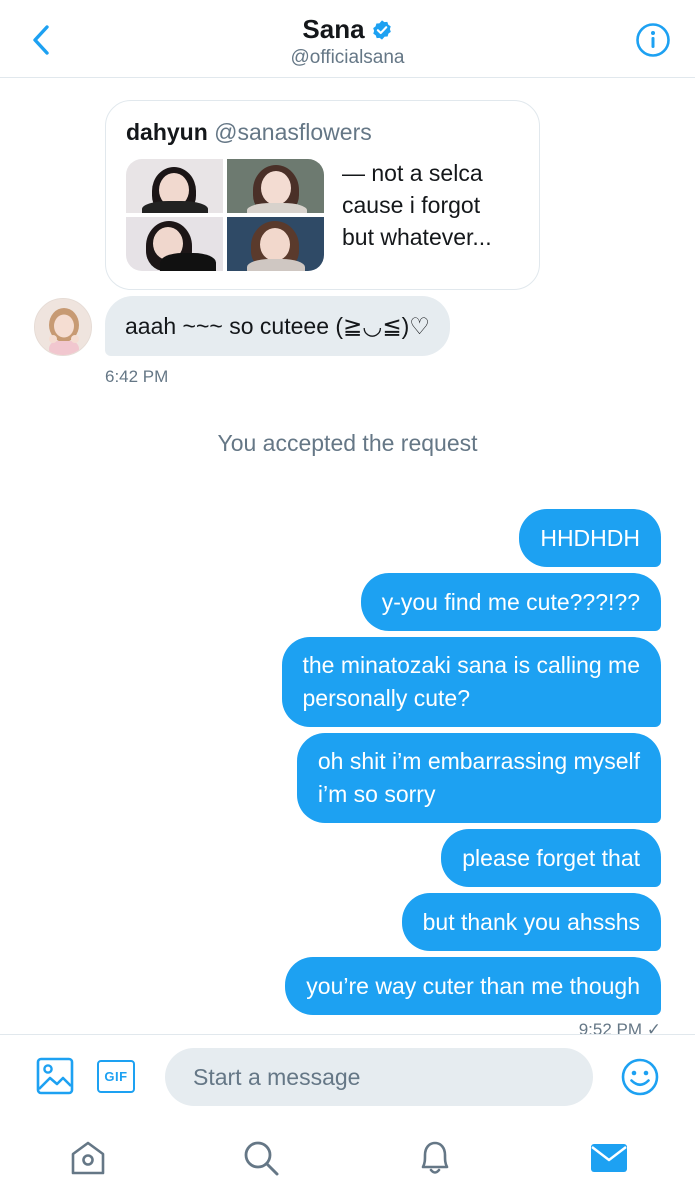 This screenshot has width=695, height=1200. Describe the element at coordinates (225, 215) in the screenshot. I see `tweet-photo-grid` at that location.